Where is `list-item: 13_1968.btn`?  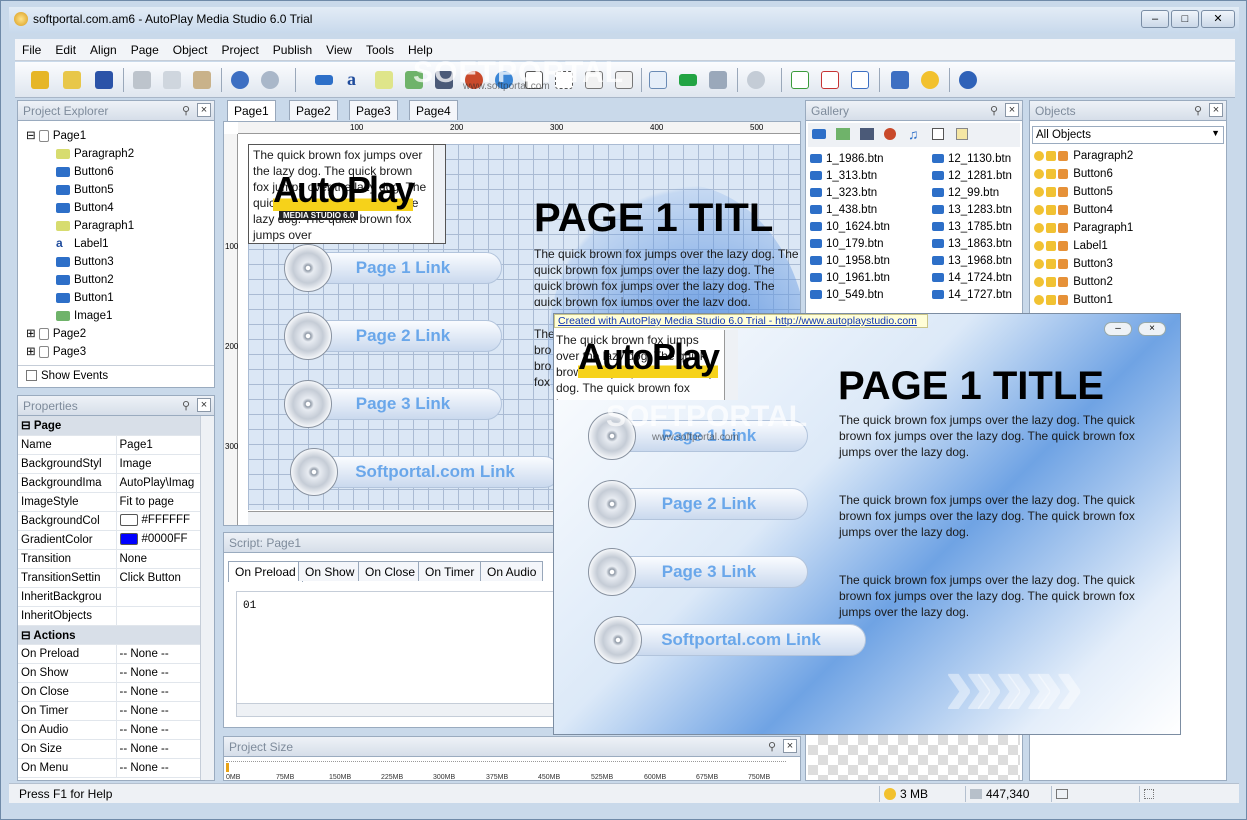
list-item: 13_1968.btn is located at coordinates (977, 261).